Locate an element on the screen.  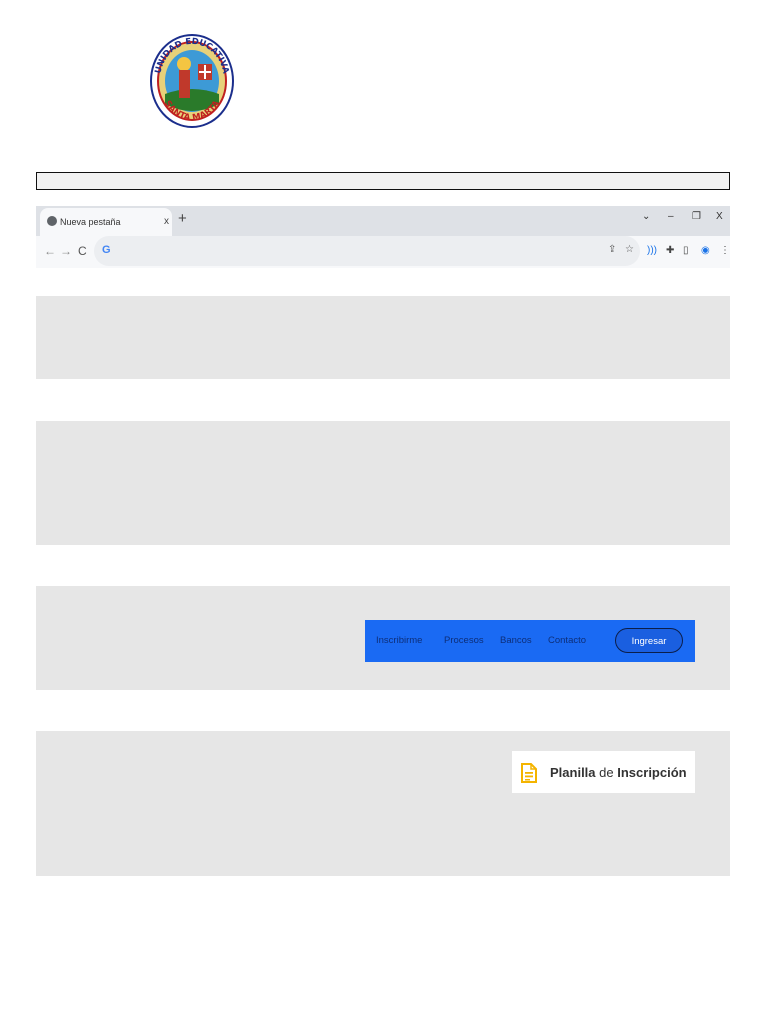
minimize-icon: – is located at coordinates (671, 216).